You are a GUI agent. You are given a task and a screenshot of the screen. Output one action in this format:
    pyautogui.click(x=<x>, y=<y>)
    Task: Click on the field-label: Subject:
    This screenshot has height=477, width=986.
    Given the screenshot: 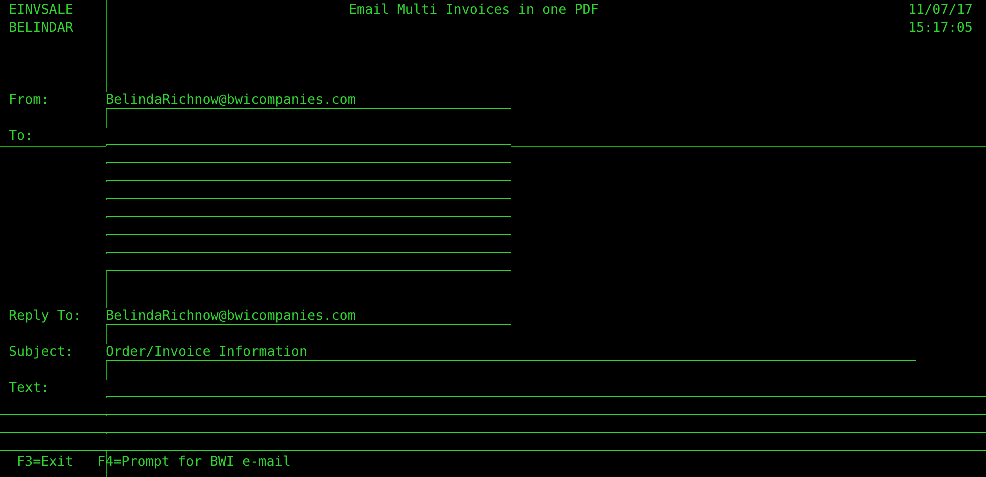 What is the action you would take?
    pyautogui.click(x=41, y=353)
    